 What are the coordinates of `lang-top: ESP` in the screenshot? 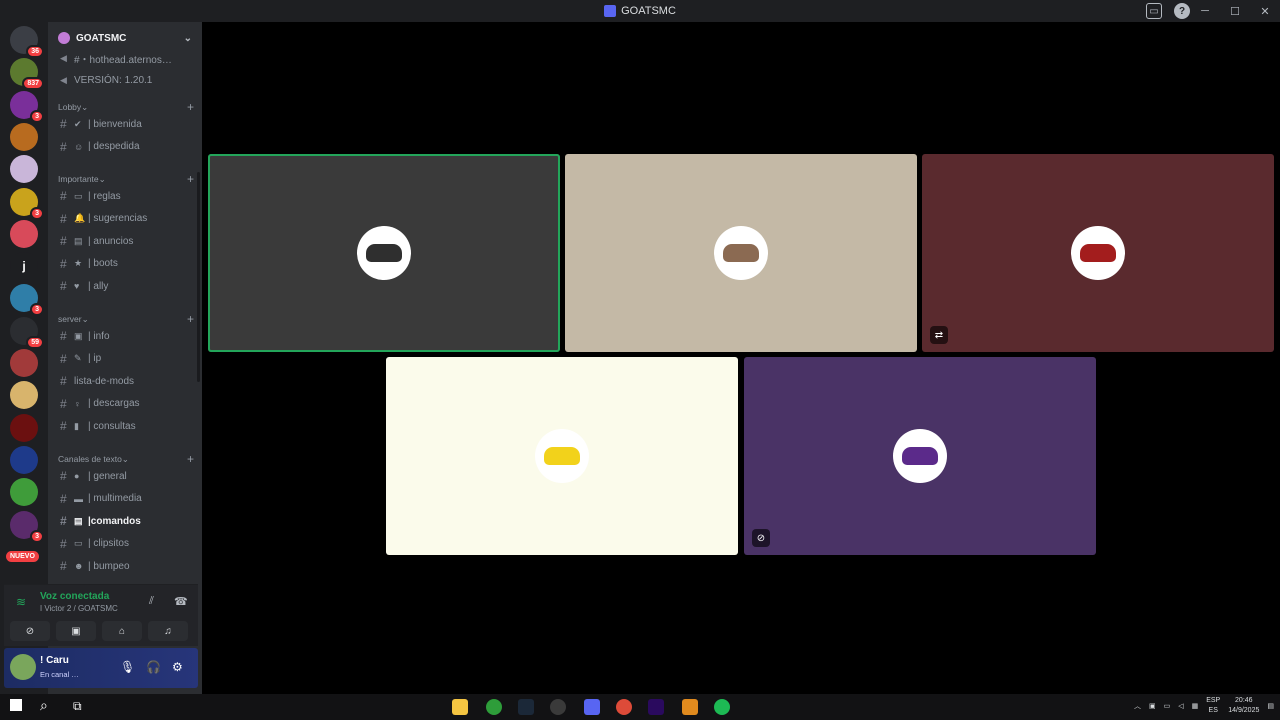 It's located at (1213, 700).